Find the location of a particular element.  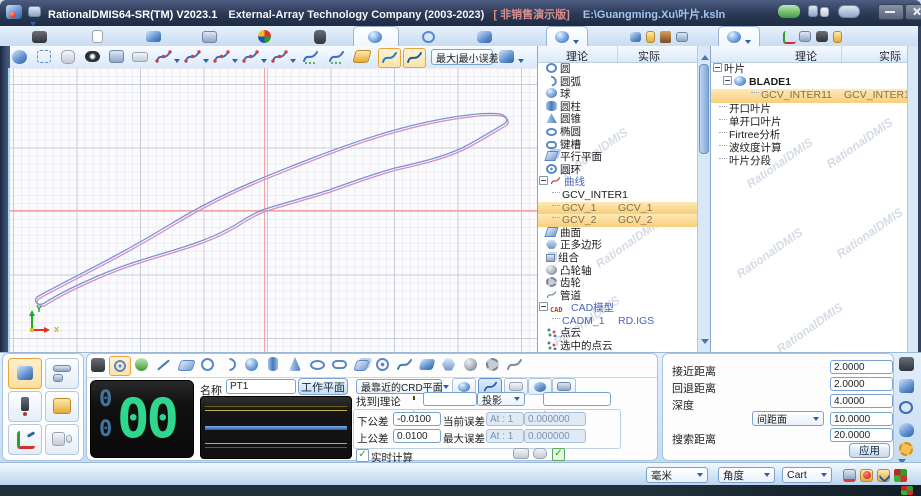

tree-item-firtree-analysis: Firtree分析 is located at coordinates (809, 135).